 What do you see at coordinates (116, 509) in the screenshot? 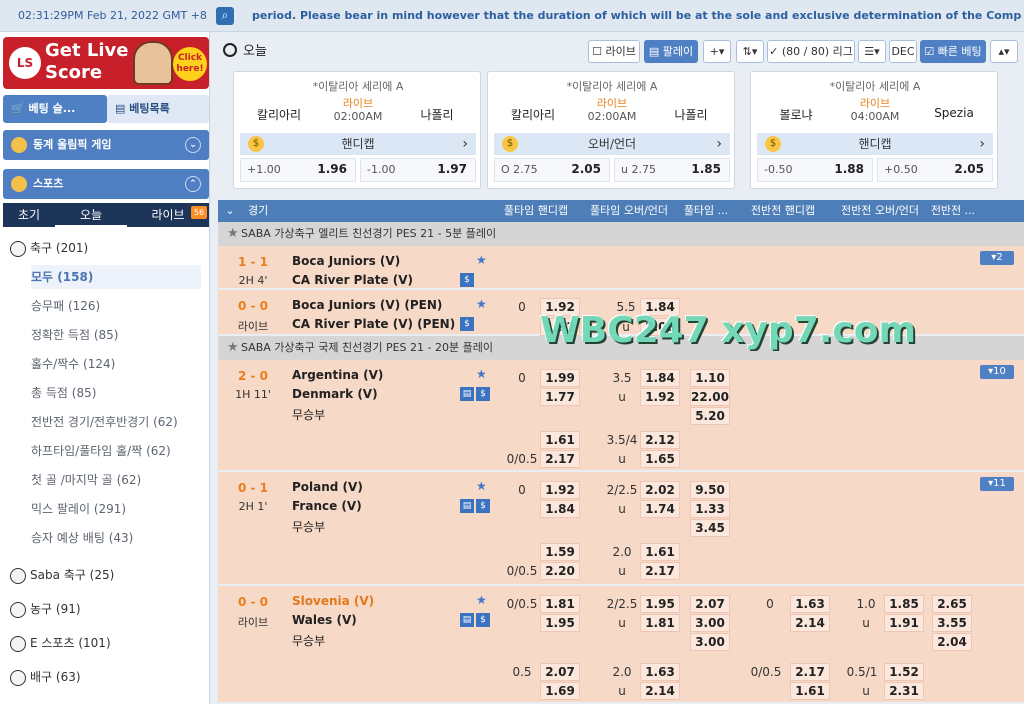
I see `filter-mix-parlay: 믹스 팔레이 (291)` at bounding box center [116, 509].